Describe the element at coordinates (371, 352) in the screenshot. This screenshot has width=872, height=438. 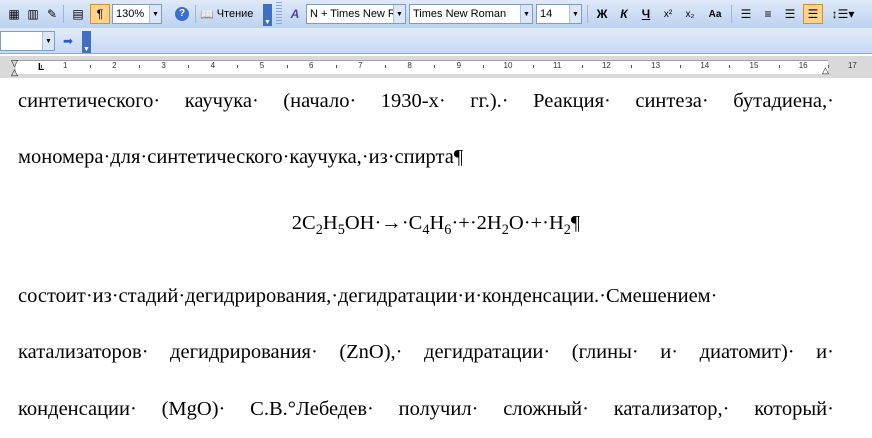
I see `word: (ZnO),·` at that location.